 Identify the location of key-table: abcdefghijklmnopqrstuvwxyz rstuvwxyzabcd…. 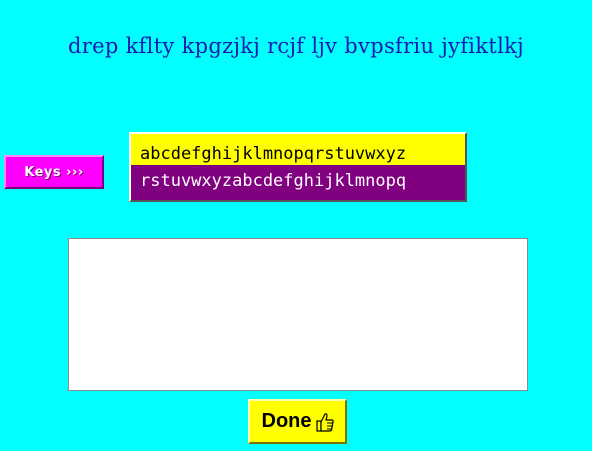
(298, 167).